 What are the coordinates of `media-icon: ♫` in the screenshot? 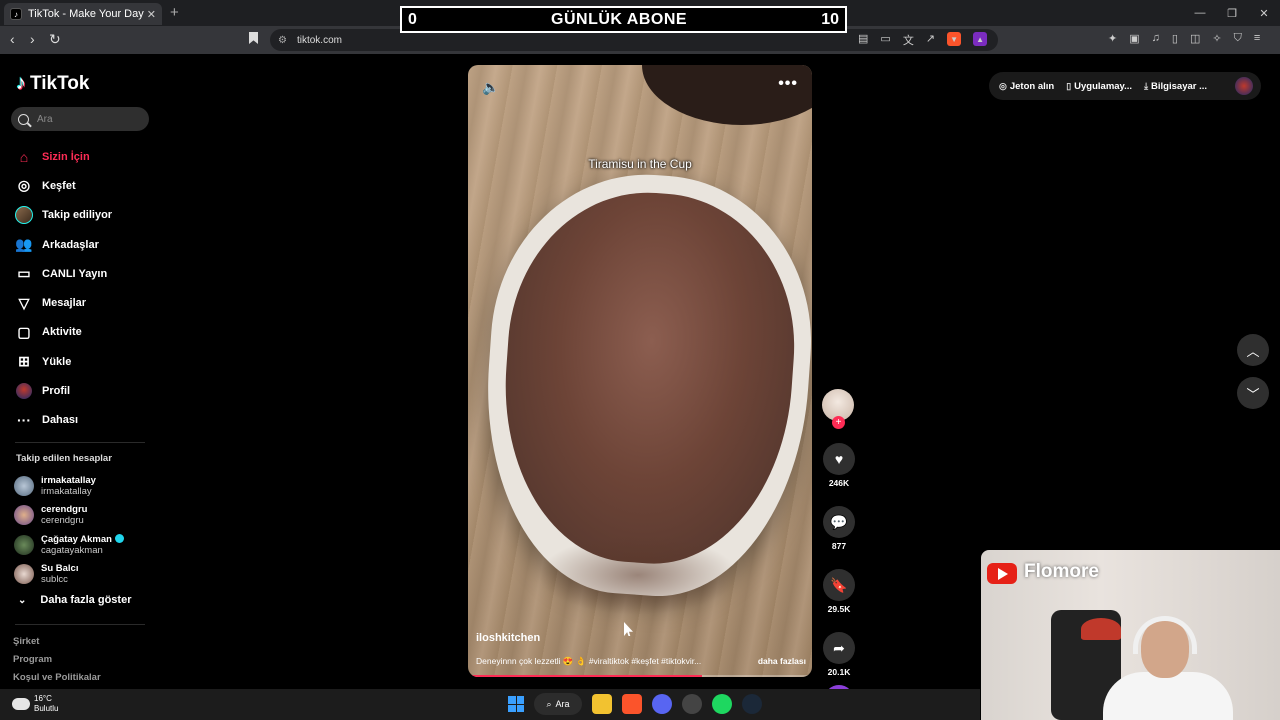 It's located at (1156, 38).